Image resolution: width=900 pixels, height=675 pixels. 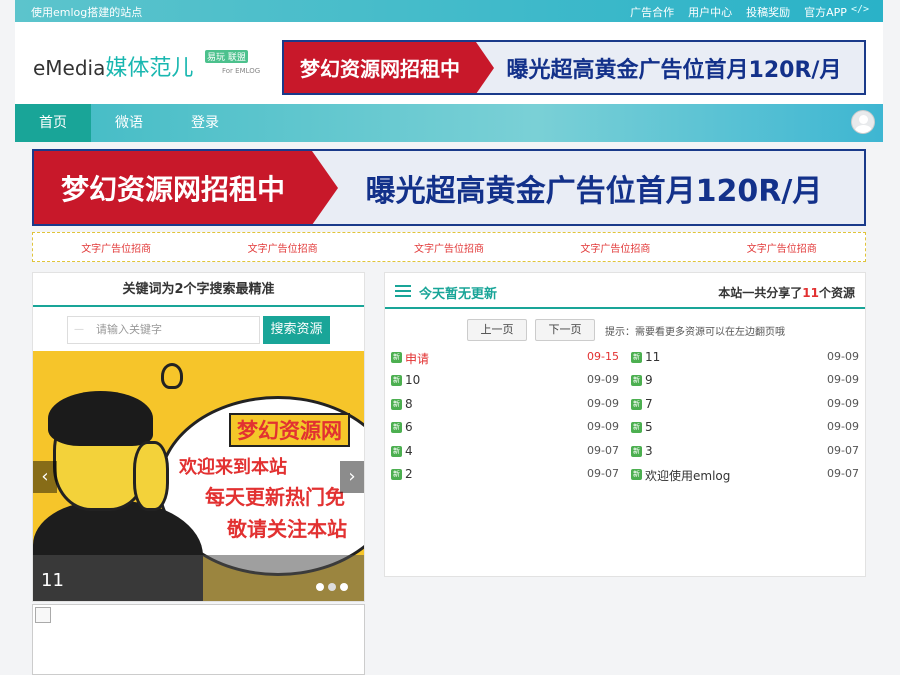 I want to click on item-title: 申请, so click(x=417, y=358).